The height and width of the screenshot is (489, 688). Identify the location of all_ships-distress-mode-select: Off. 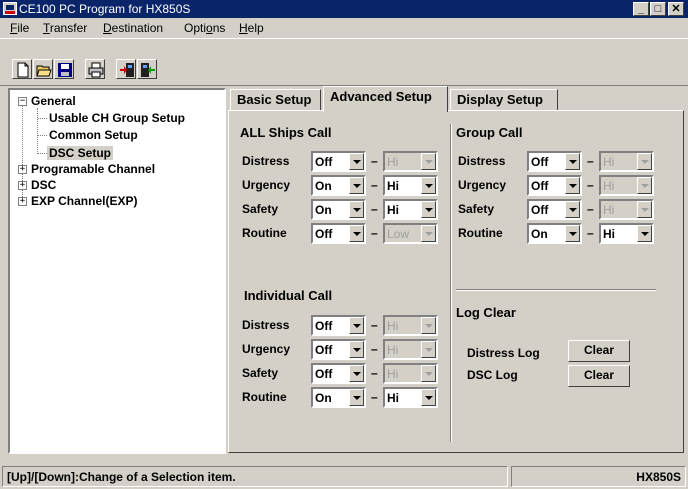
(338, 161).